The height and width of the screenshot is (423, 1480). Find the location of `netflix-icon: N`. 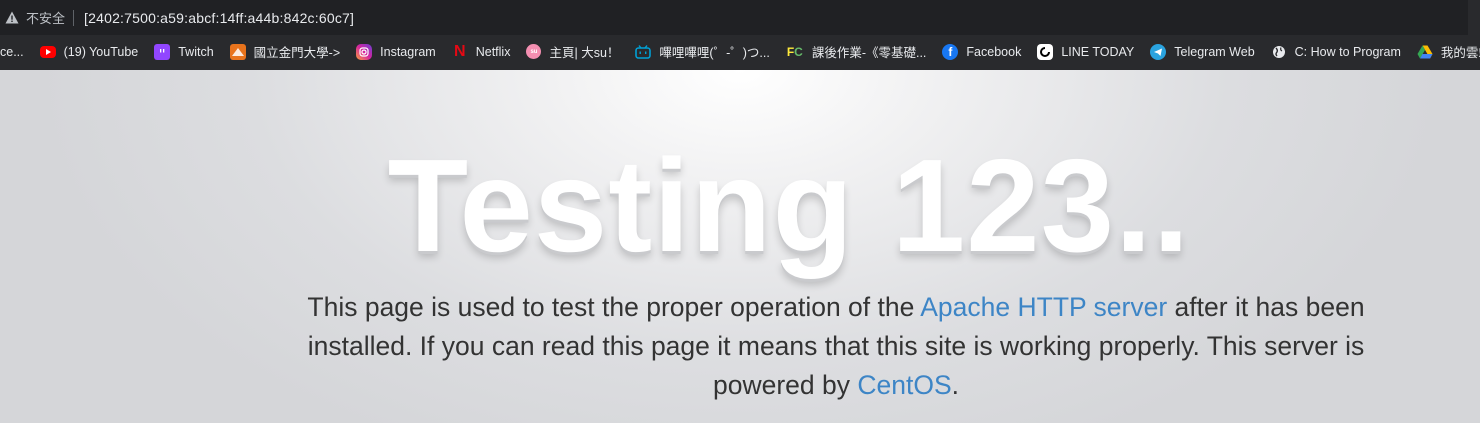

netflix-icon: N is located at coordinates (459, 51).